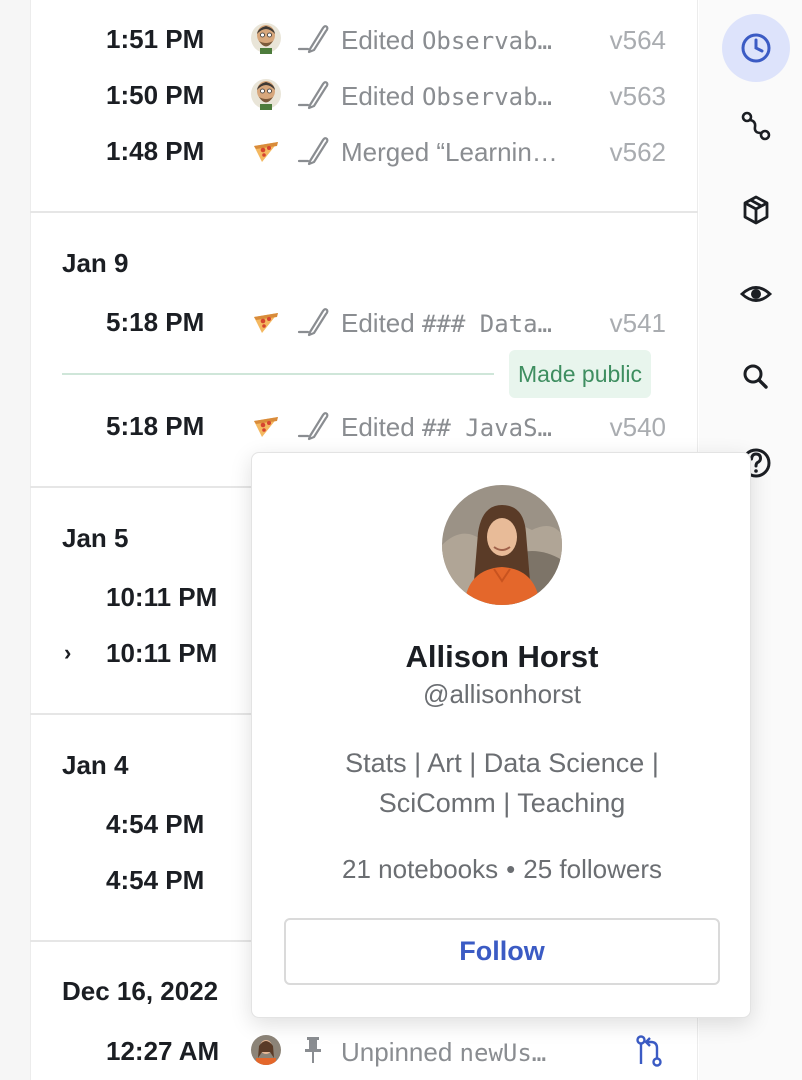  I want to click on history-row: 1:50 PM Edited Observab… v563, so click(364, 96).